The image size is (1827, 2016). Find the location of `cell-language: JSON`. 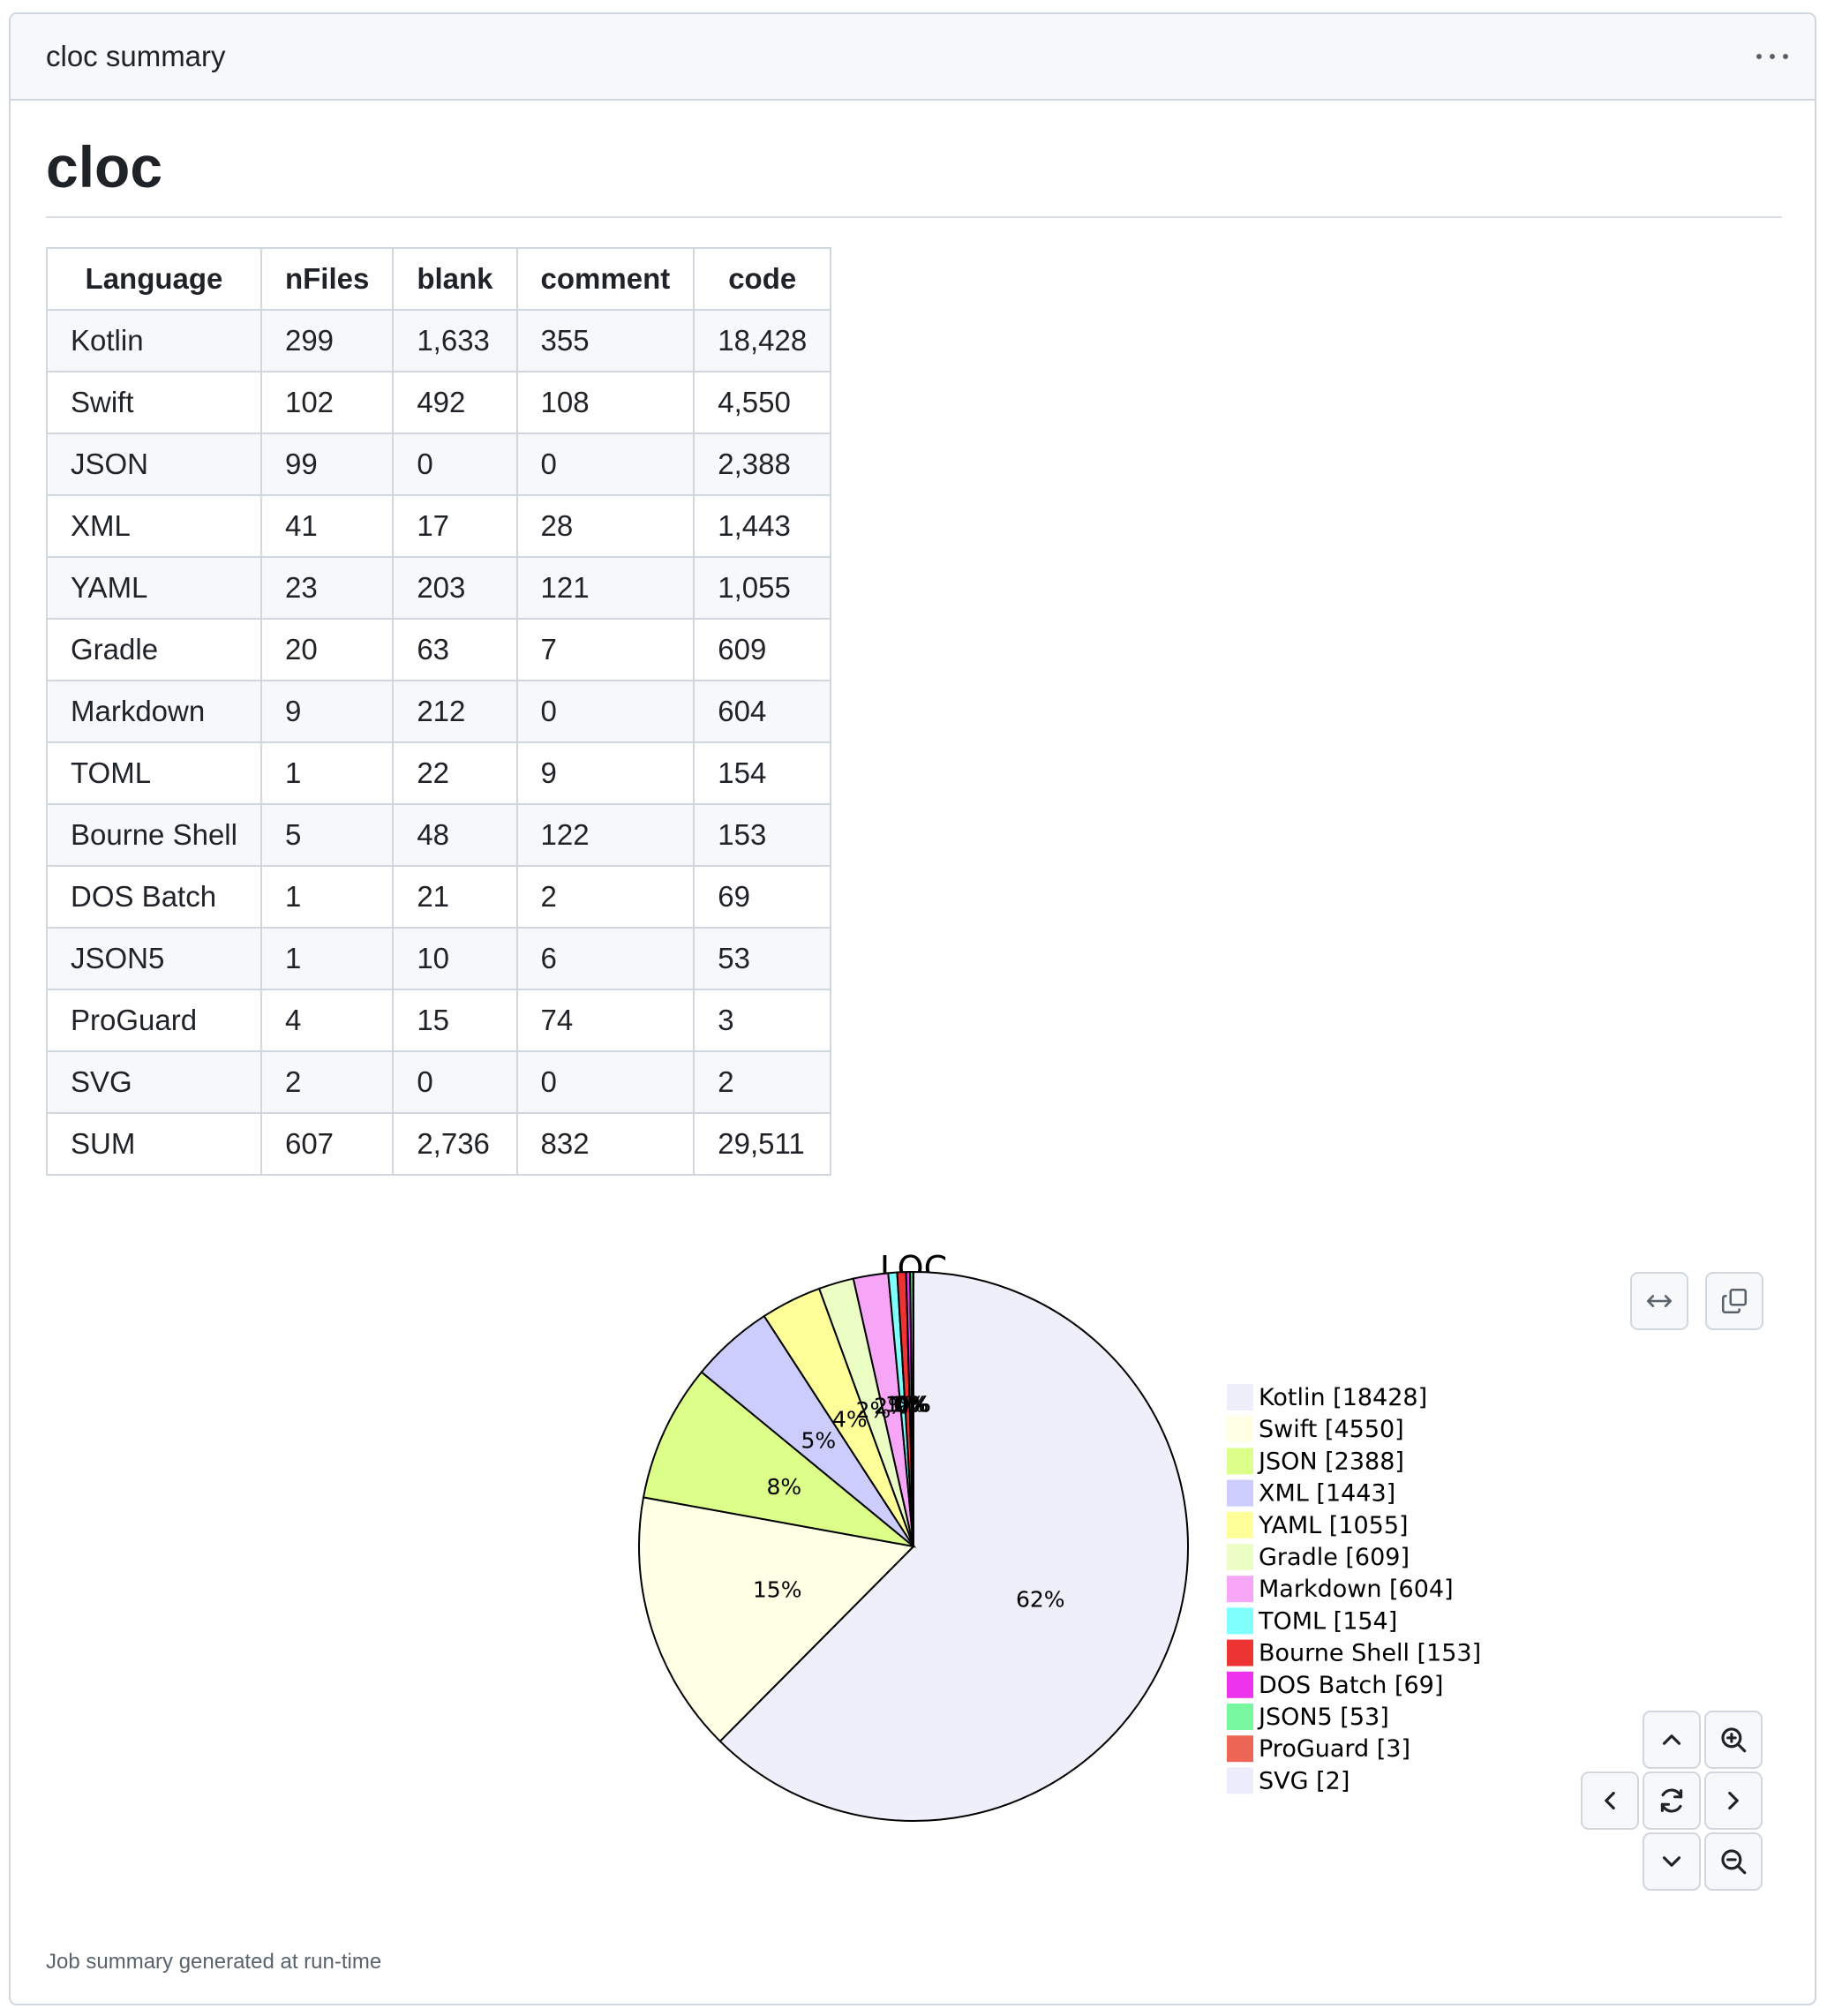

cell-language: JSON is located at coordinates (154, 464).